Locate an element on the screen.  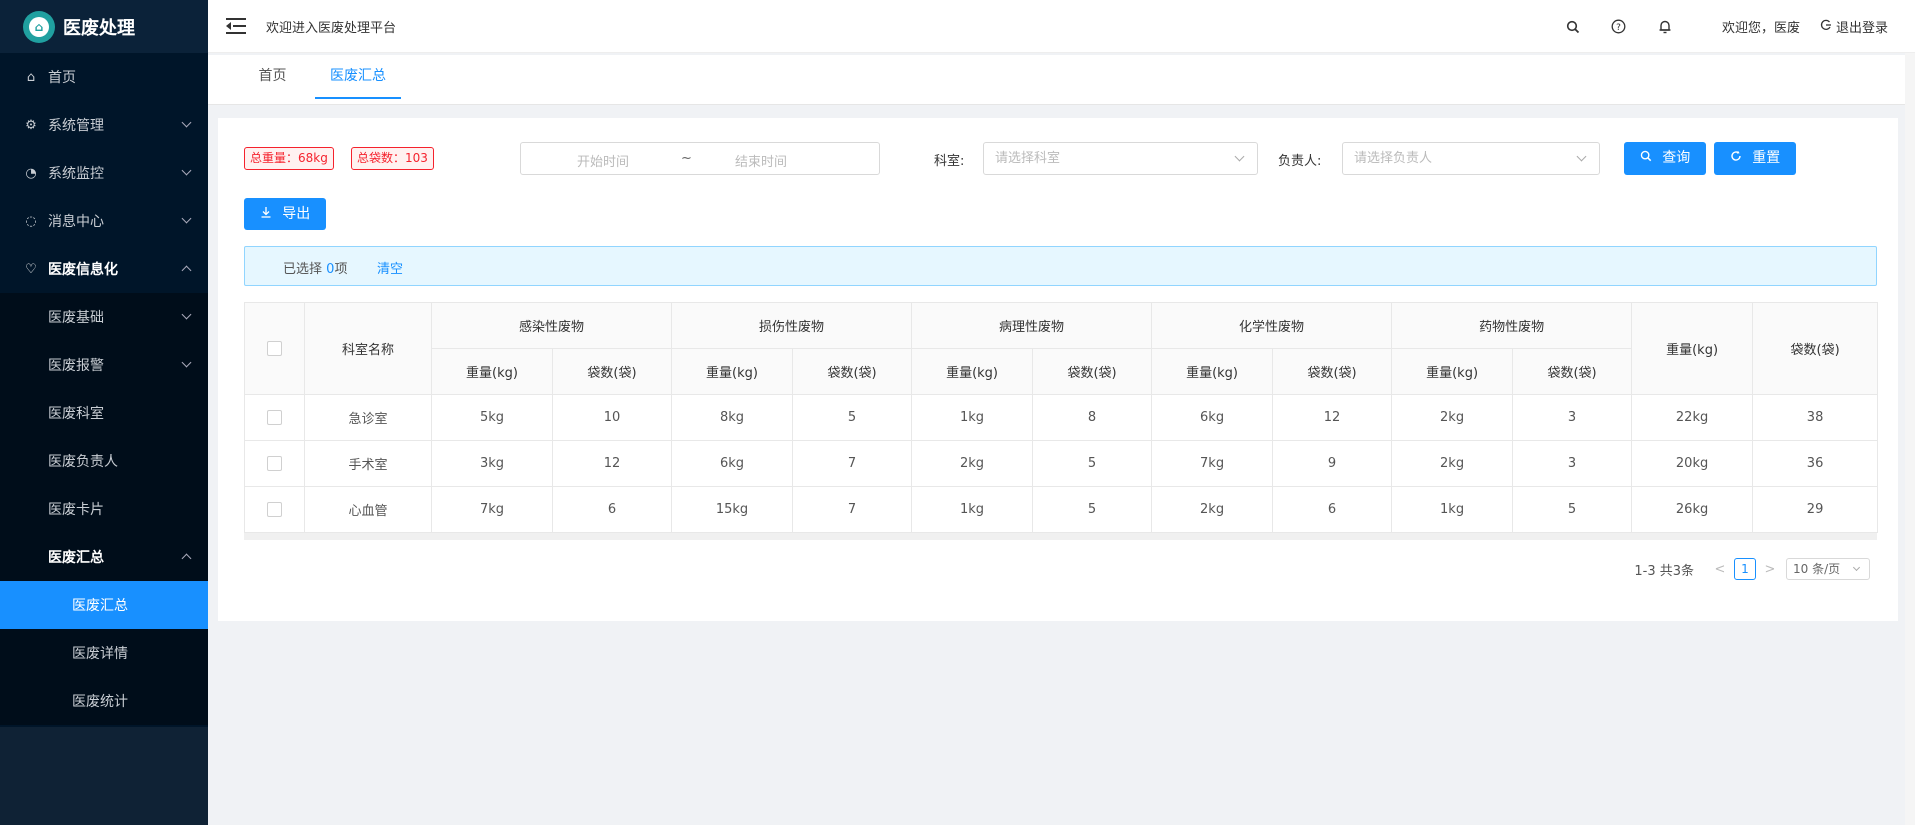
dept-select: 请选择科室 is located at coordinates (1120, 158).